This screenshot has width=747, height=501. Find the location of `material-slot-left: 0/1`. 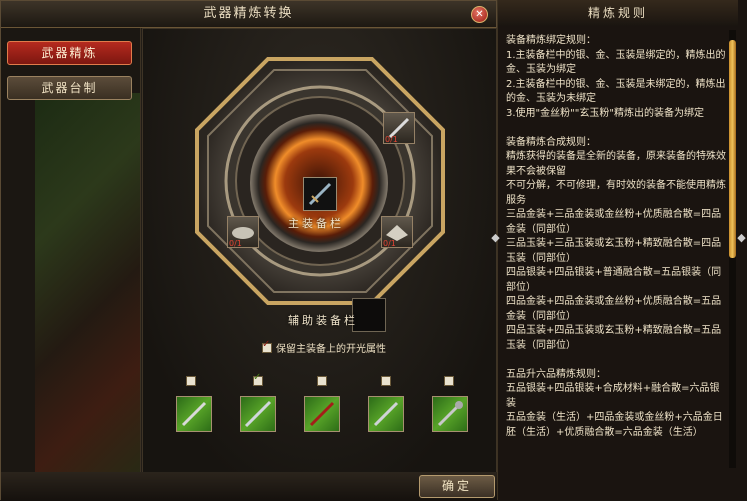

material-slot-left: 0/1 is located at coordinates (243, 232).